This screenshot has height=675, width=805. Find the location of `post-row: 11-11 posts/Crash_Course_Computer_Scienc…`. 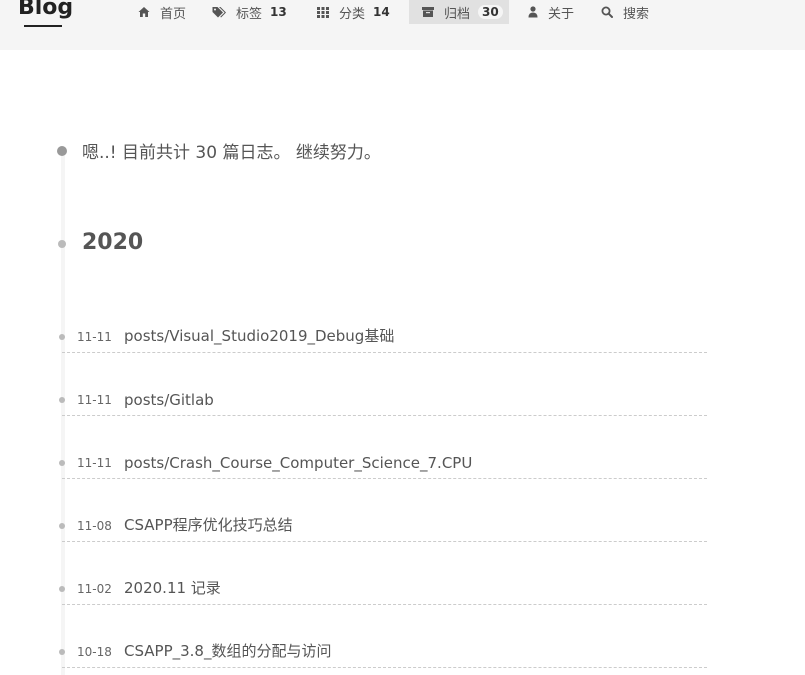

post-row: 11-11 posts/Crash_Course_Computer_Scienc… is located at coordinates (384, 459).